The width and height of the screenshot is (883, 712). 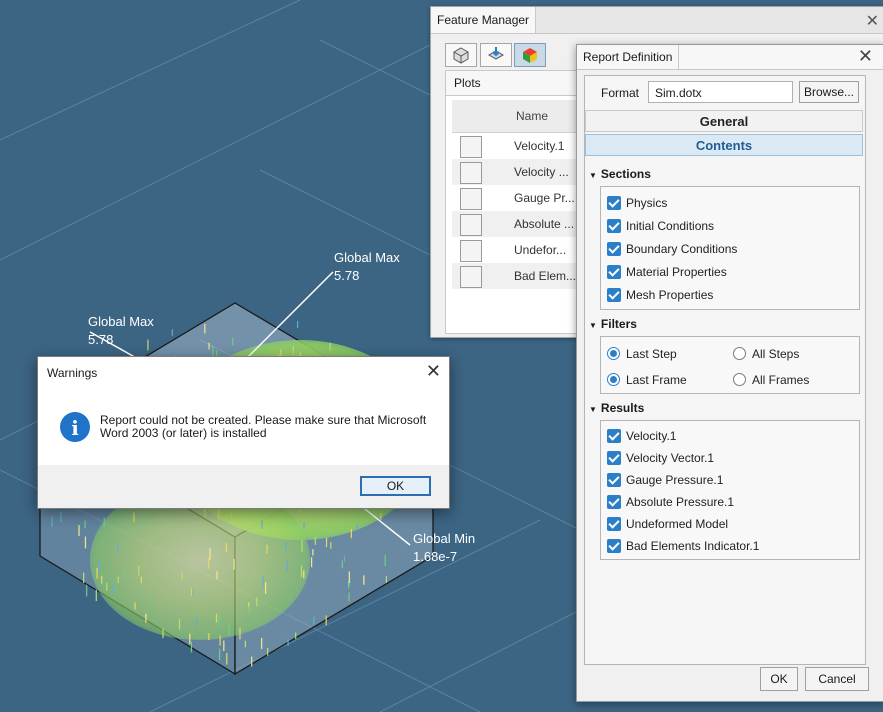 I want to click on part-button, so click(x=461, y=55).